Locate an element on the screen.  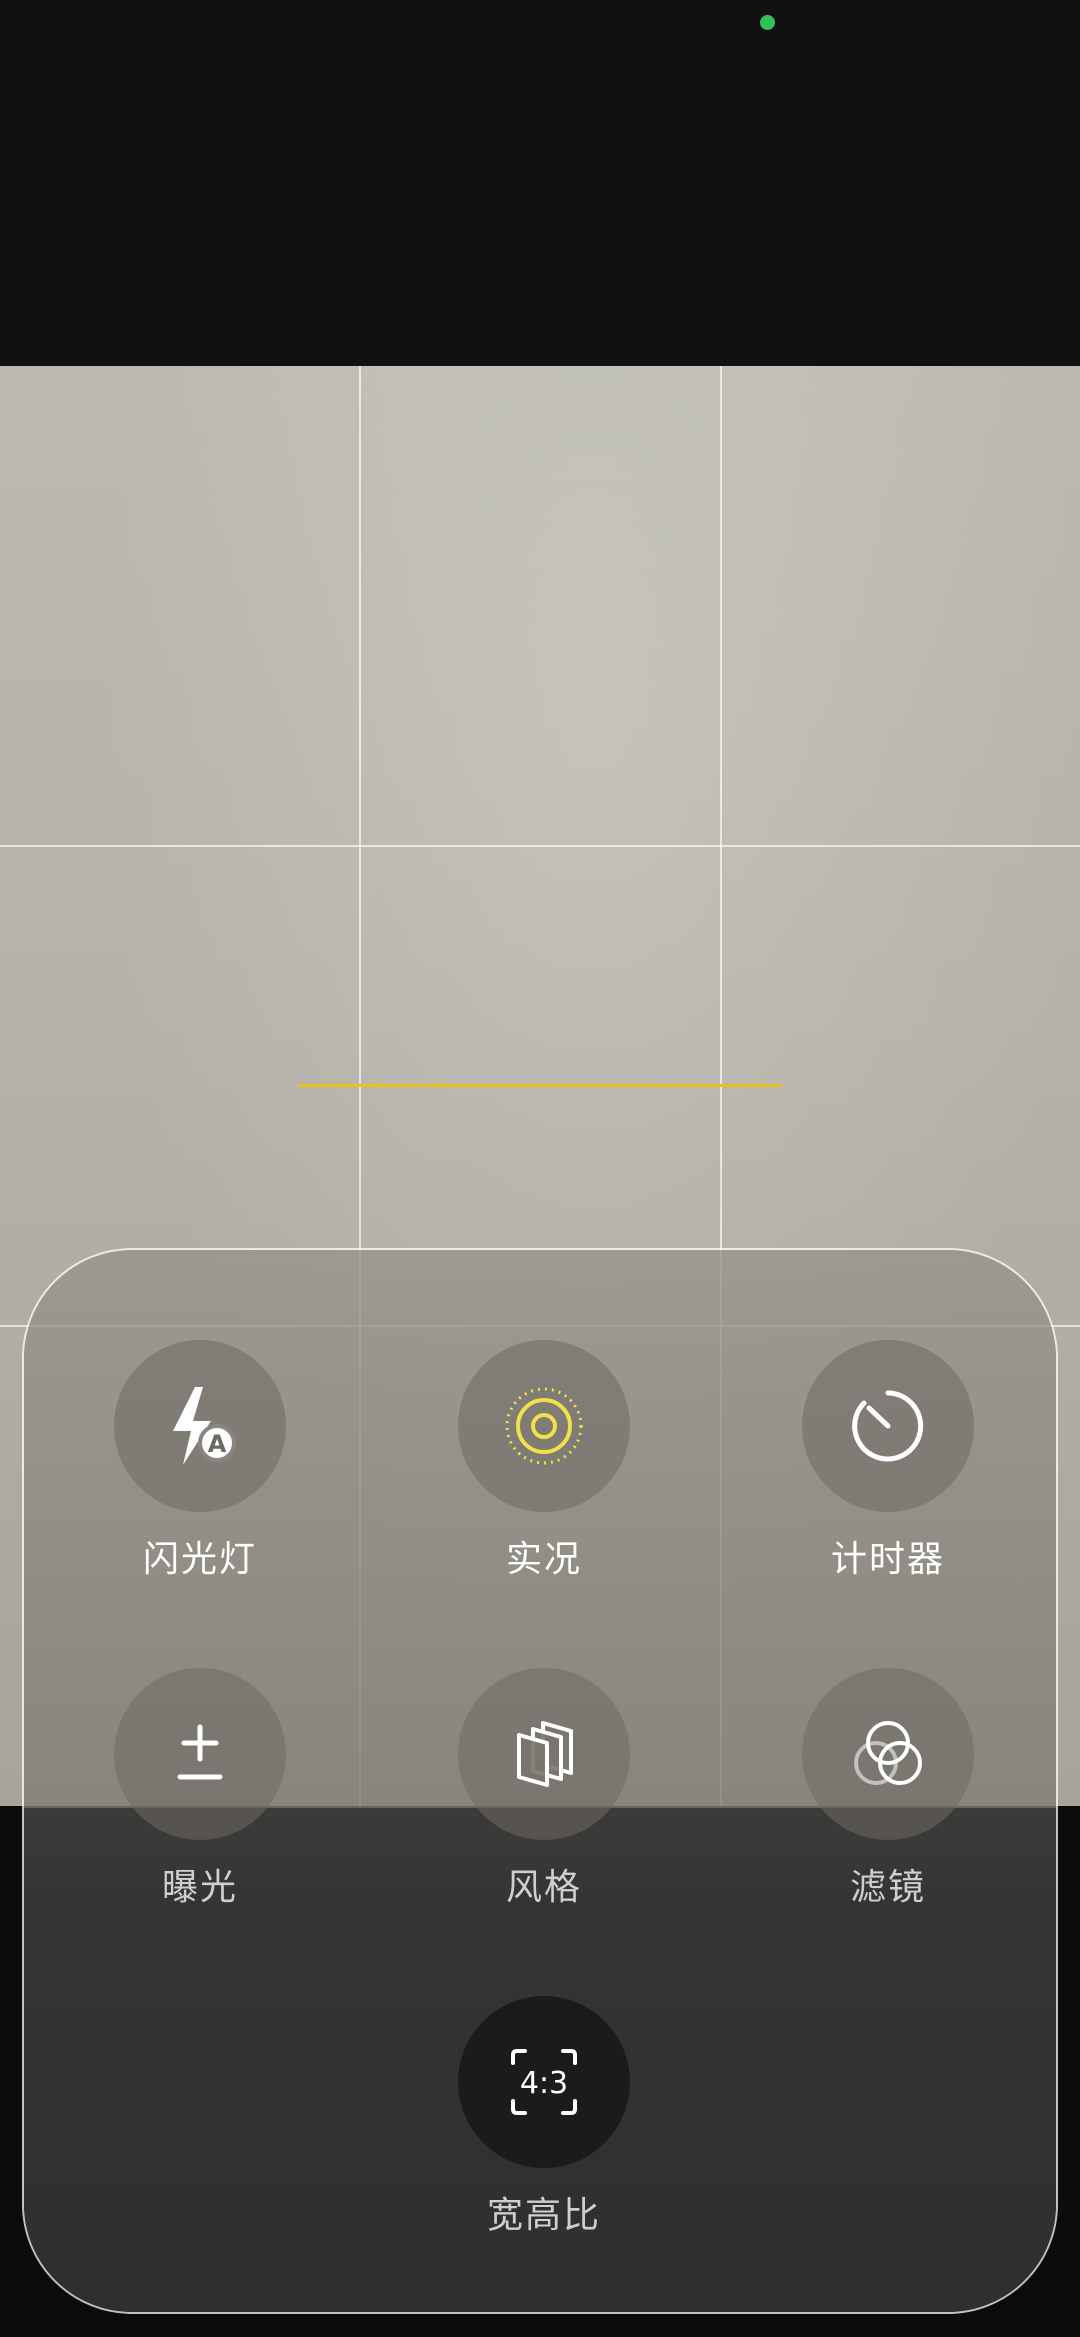
exposure-label: 曝光 is located at coordinates (199, 1887).